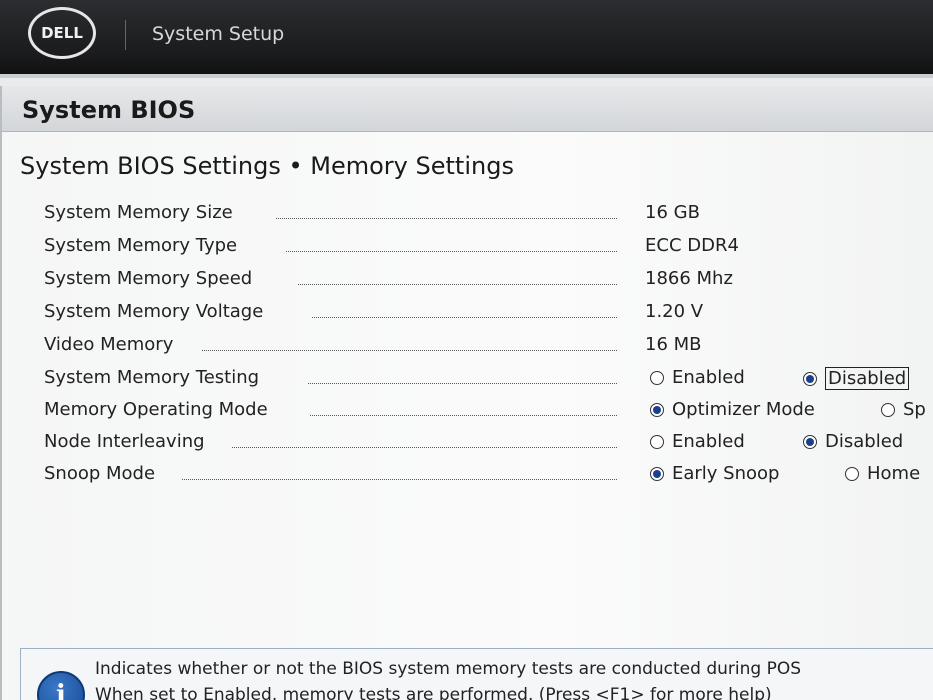 This screenshot has height=700, width=933. I want to click on setting-label: System Memory Voltage, so click(154, 311).